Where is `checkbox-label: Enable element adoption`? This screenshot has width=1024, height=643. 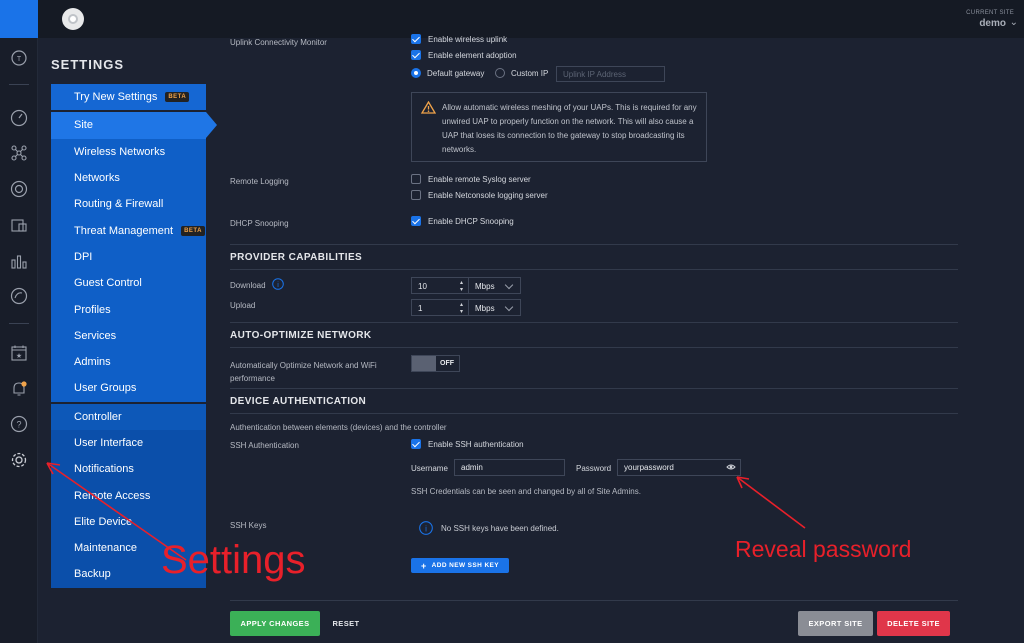 checkbox-label: Enable element adoption is located at coordinates (472, 55).